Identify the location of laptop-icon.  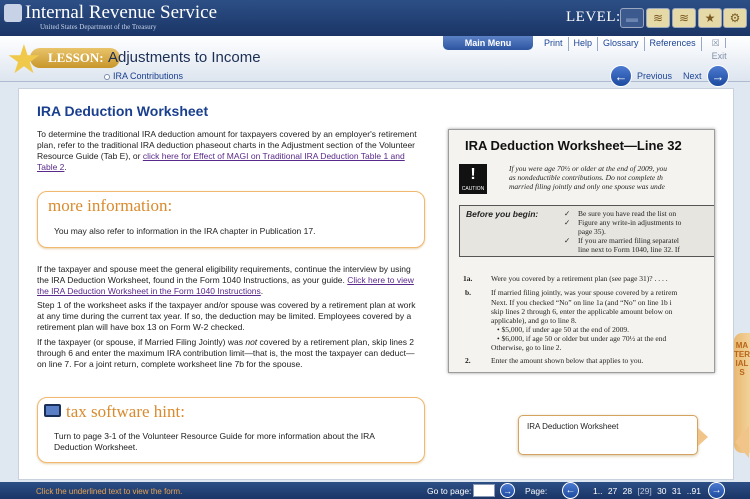
(52, 410).